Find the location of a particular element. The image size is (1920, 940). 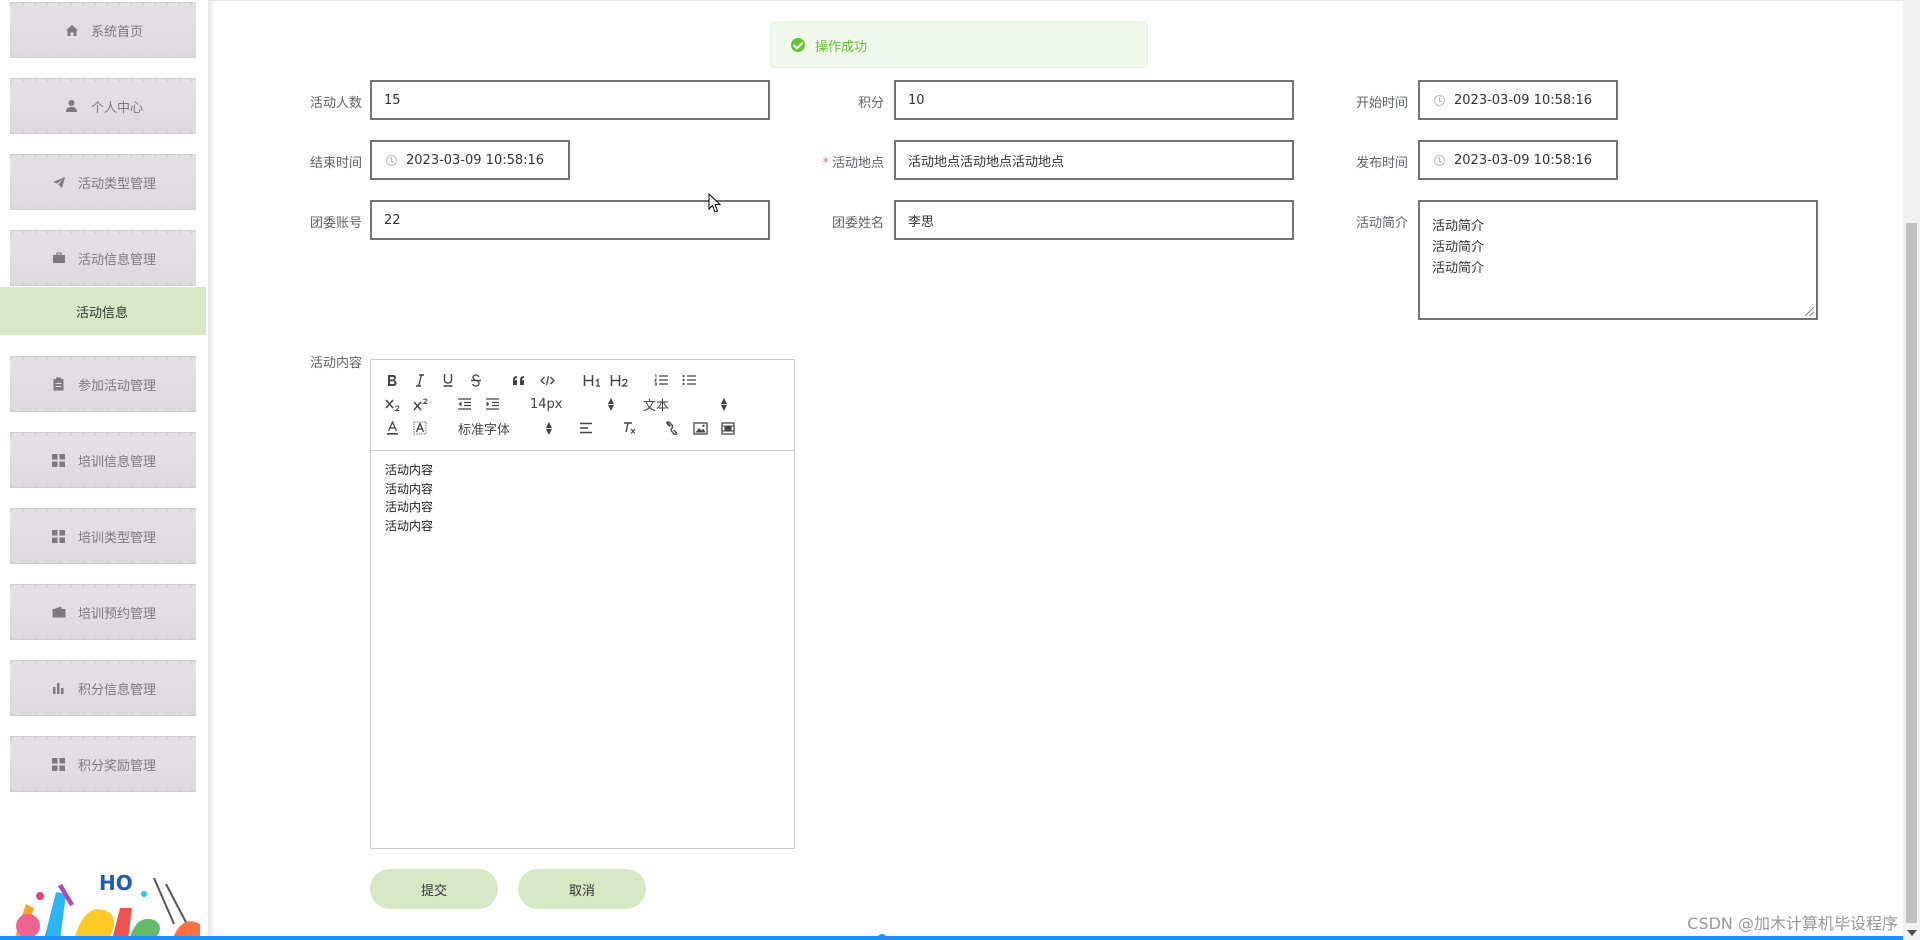

background-color-icon is located at coordinates (420, 428).